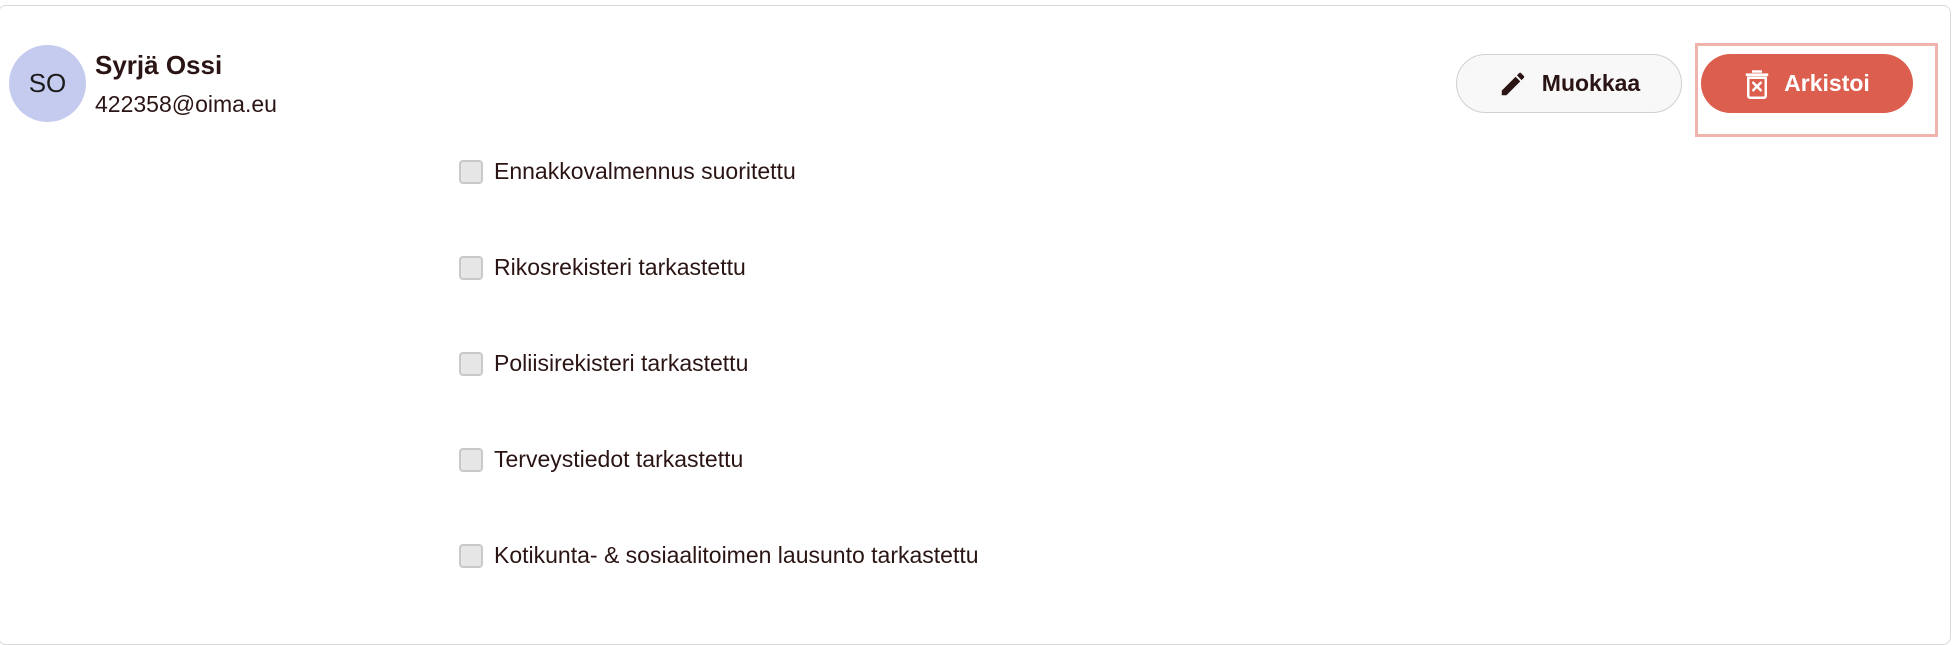  Describe the element at coordinates (159, 65) in the screenshot. I see `user-name: Syrjä Ossi` at that location.